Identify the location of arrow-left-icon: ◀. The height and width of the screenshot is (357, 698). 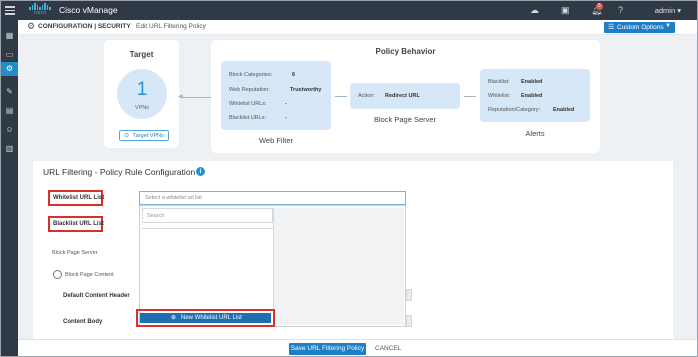
(180, 97).